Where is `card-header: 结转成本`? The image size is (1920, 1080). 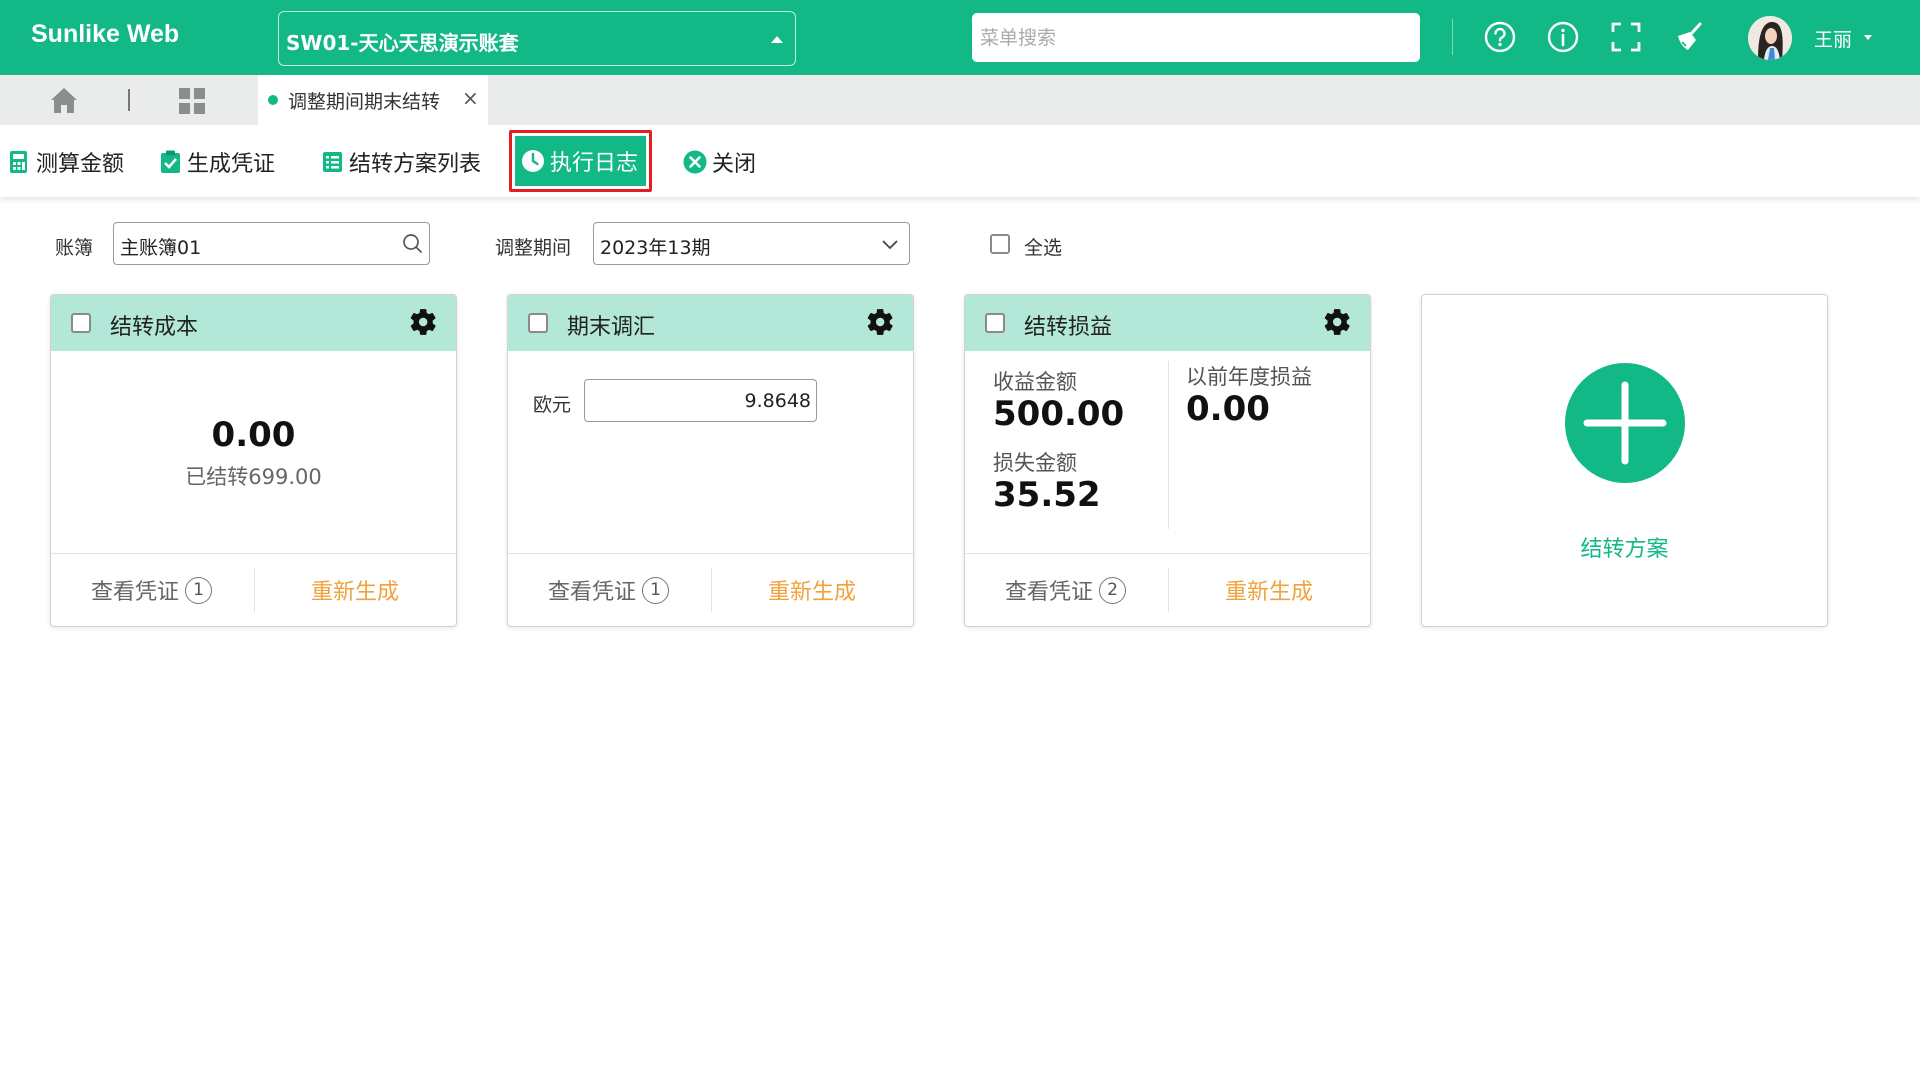
card-header: 结转成本 is located at coordinates (253, 323).